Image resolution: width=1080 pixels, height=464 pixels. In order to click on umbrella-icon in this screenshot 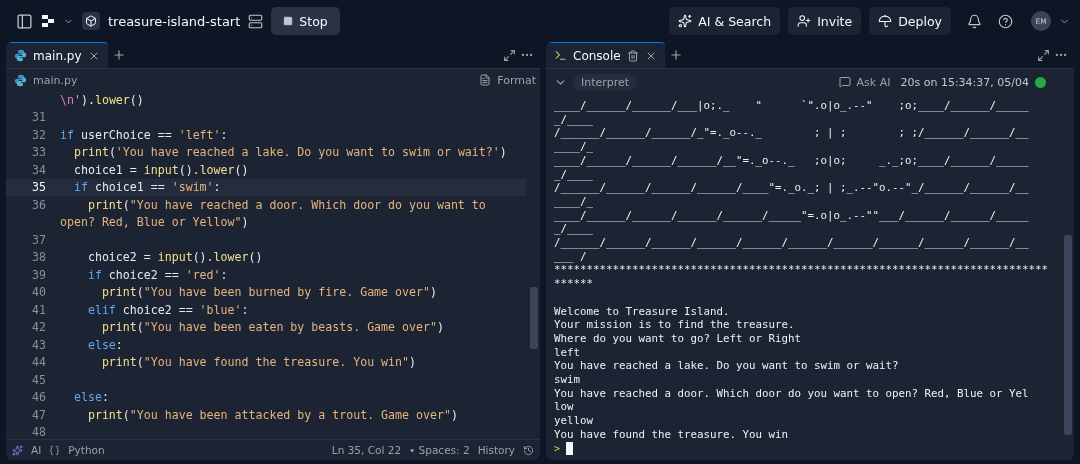, I will do `click(885, 21)`.